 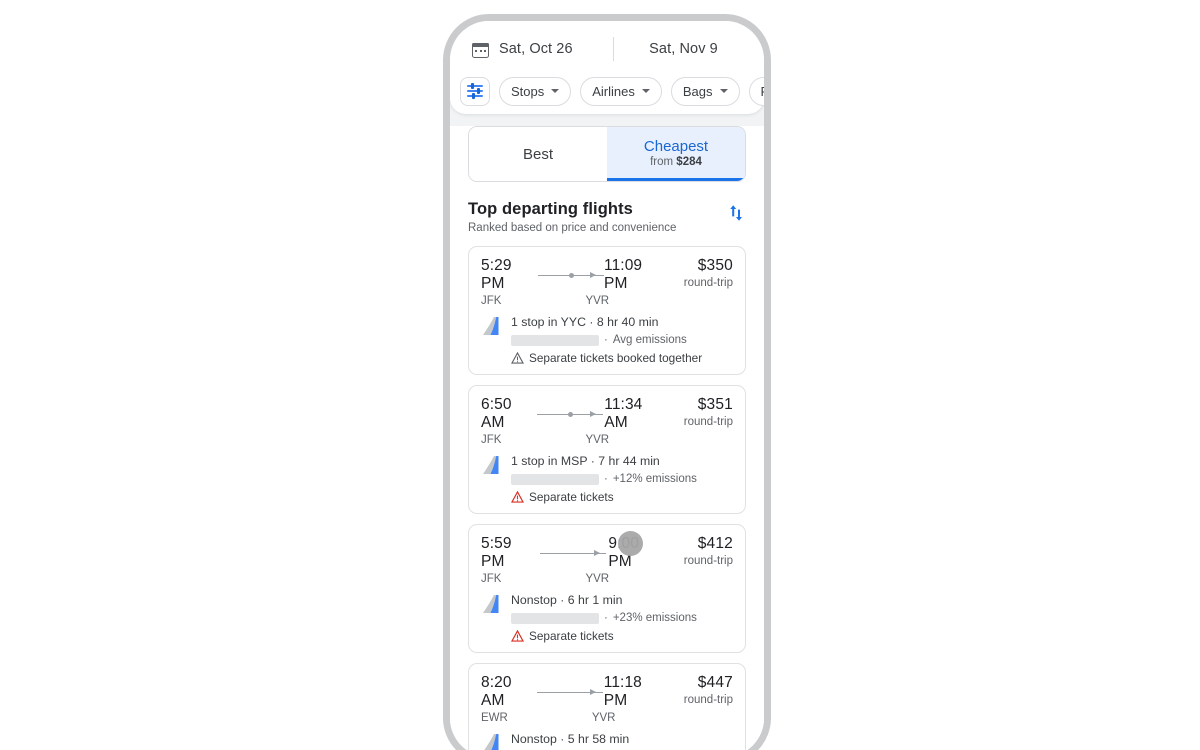 What do you see at coordinates (550, 209) in the screenshot?
I see `page-title: Top departing flights` at bounding box center [550, 209].